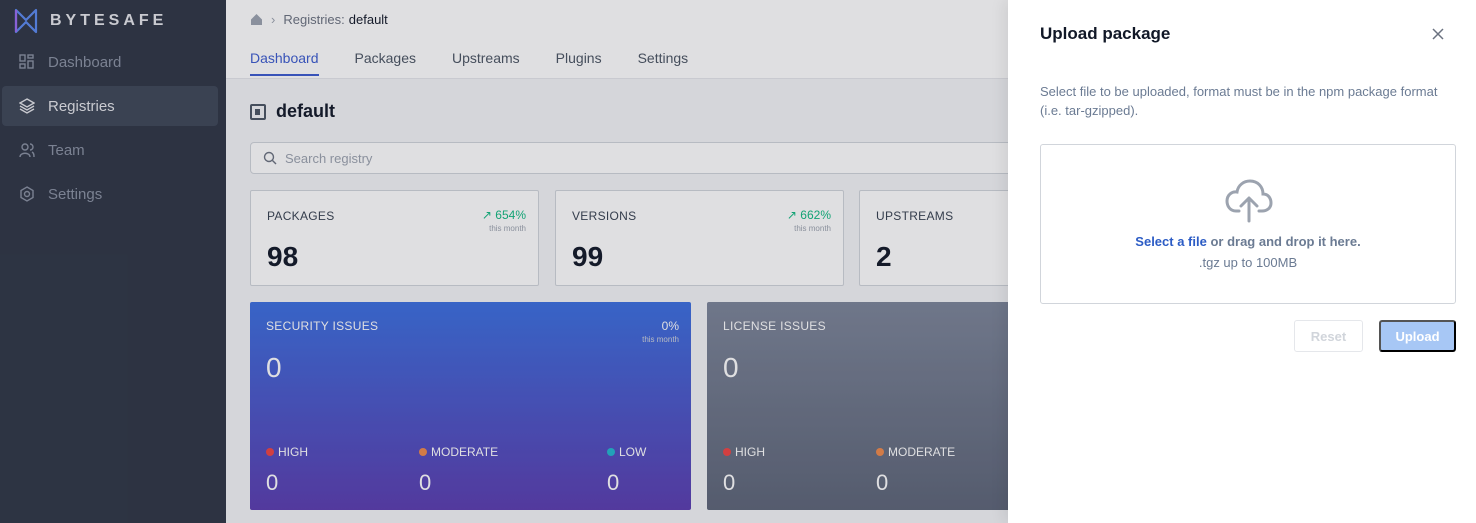 This screenshot has width=1476, height=523. What do you see at coordinates (1105, 33) in the screenshot?
I see `drawer-title: Upload package` at bounding box center [1105, 33].